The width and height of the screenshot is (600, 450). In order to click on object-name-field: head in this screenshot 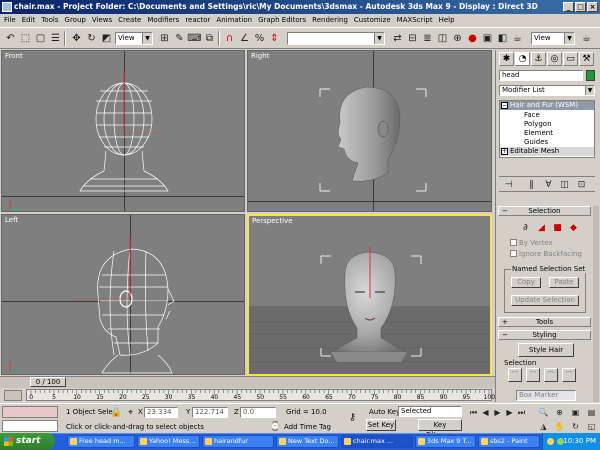, I will do `click(541, 75)`.